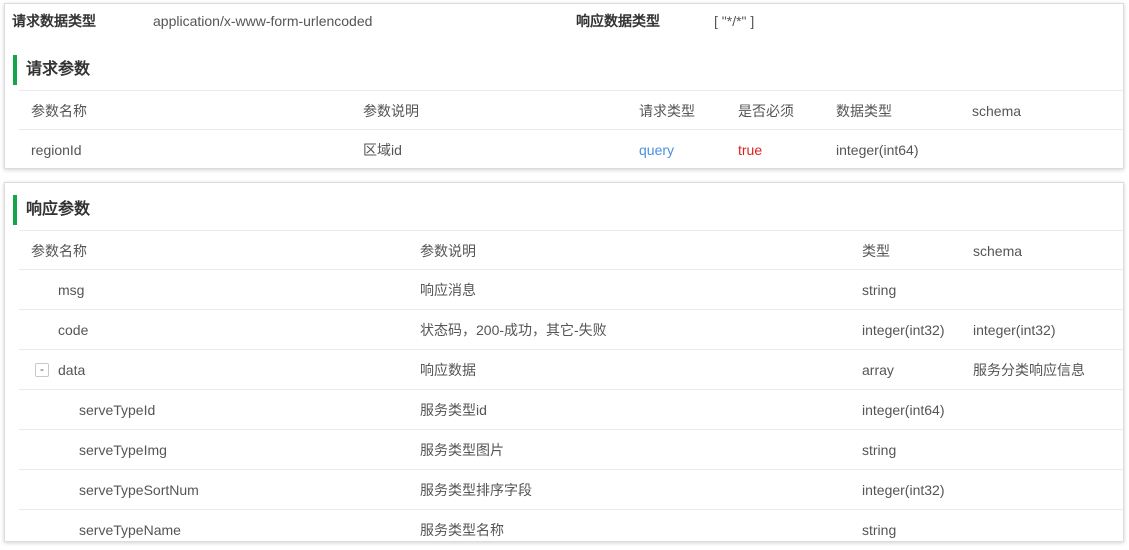  I want to click on header-param-in: 请求类型, so click(667, 111).